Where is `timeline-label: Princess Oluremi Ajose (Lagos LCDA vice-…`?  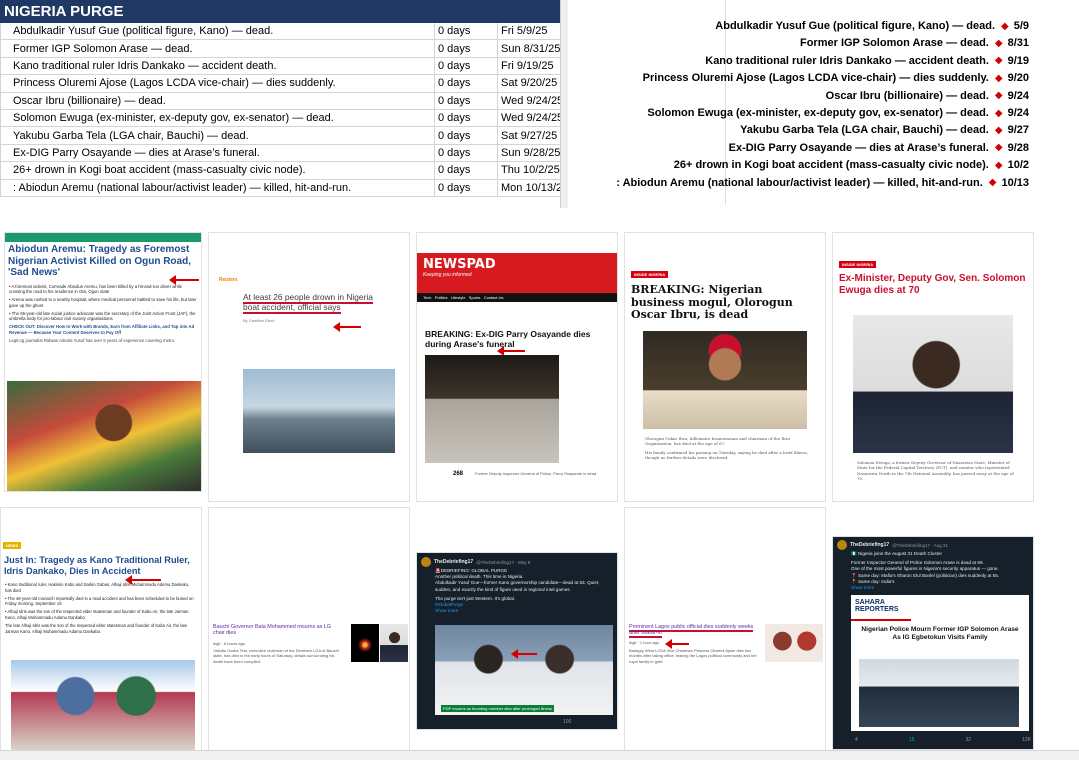
timeline-label: Princess Oluremi Ajose (Lagos LCDA vice-… is located at coordinates (815, 78).